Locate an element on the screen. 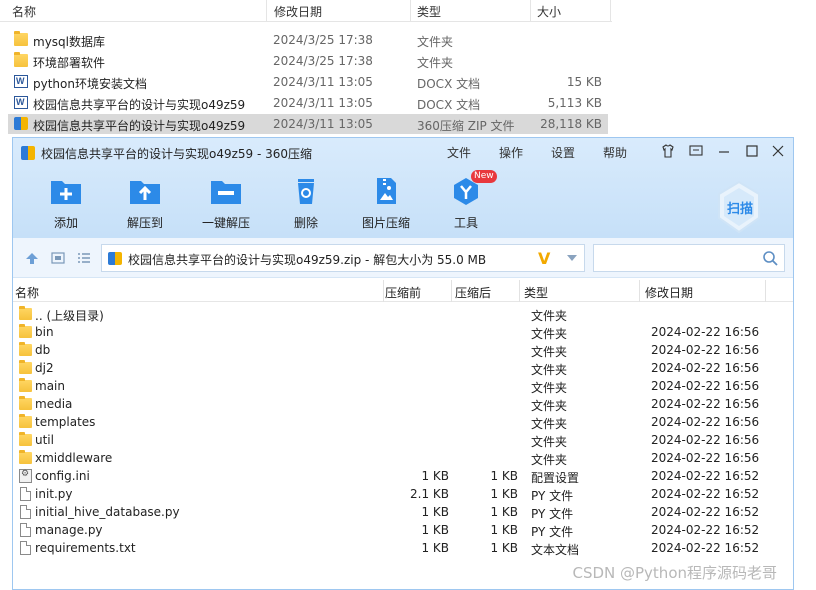  thumbnail-view-icon is located at coordinates (58, 258).